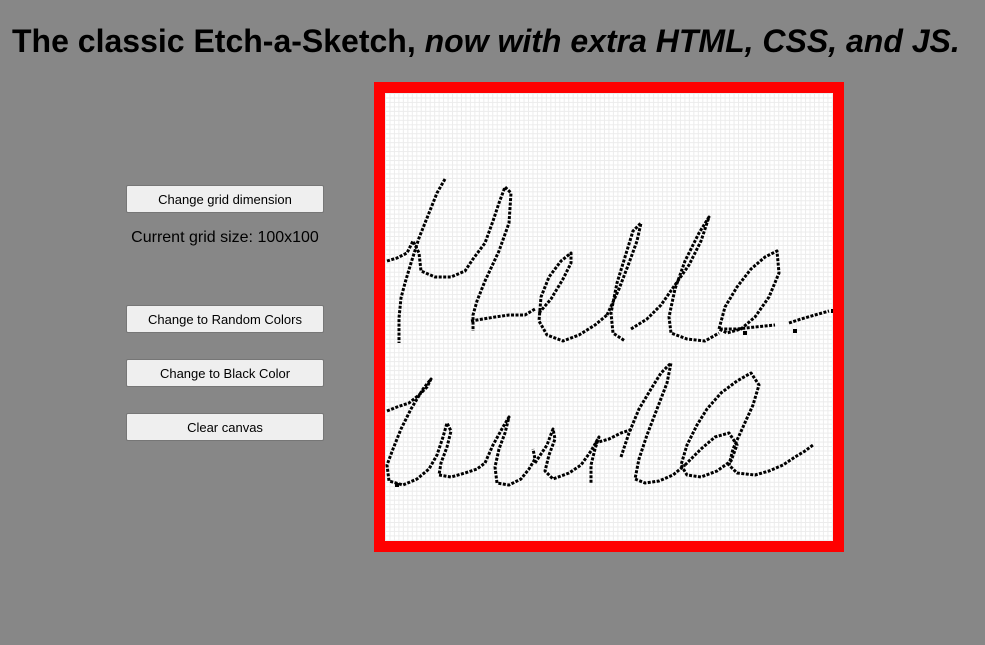  What do you see at coordinates (510, 451) in the screenshot?
I see `drawing-stroke-world-o` at bounding box center [510, 451].